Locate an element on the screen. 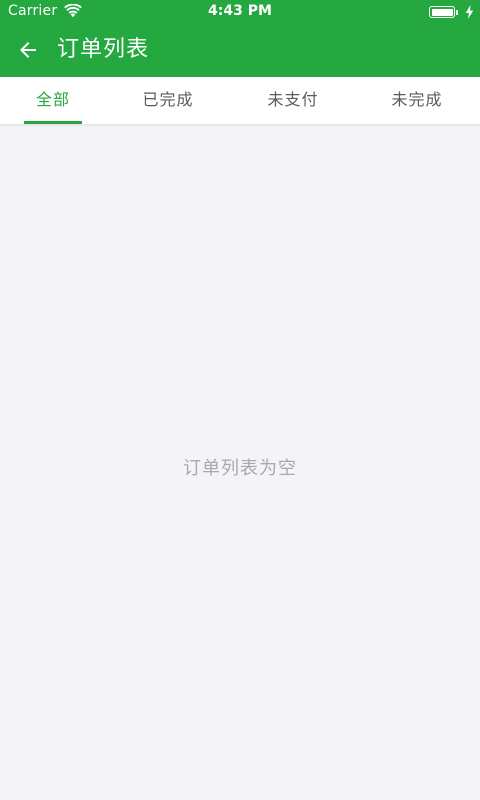 The width and height of the screenshot is (480, 800). app-bar: 订单列表 is located at coordinates (240, 50).